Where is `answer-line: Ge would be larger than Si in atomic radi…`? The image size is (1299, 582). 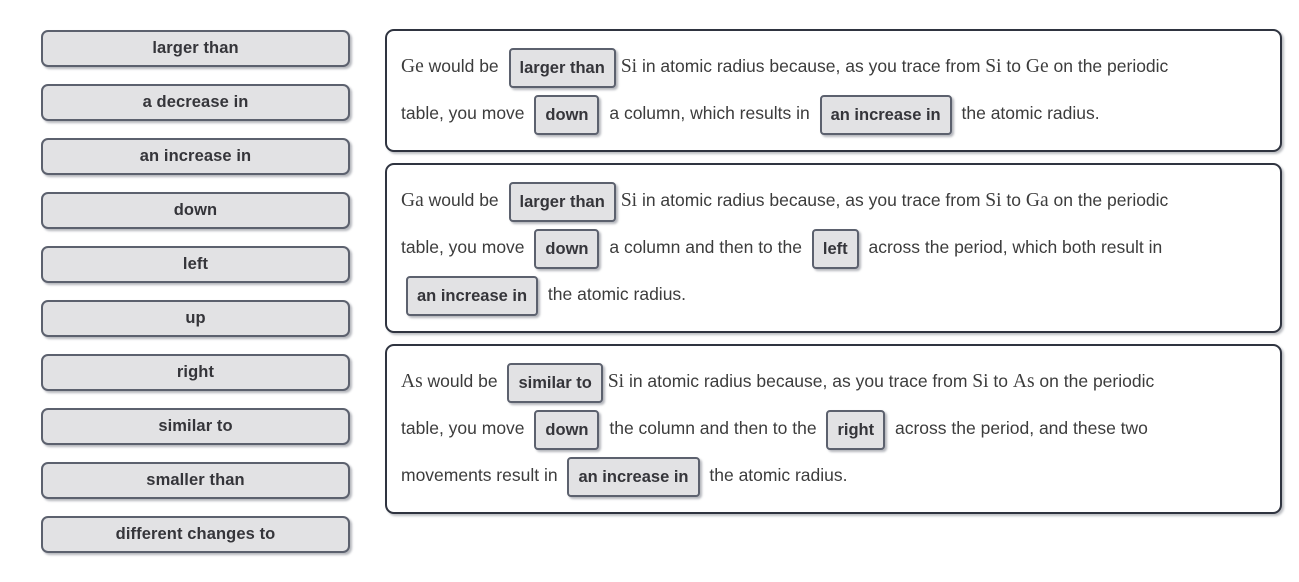 answer-line: Ge would be larger than Si in atomic radi… is located at coordinates (833, 66).